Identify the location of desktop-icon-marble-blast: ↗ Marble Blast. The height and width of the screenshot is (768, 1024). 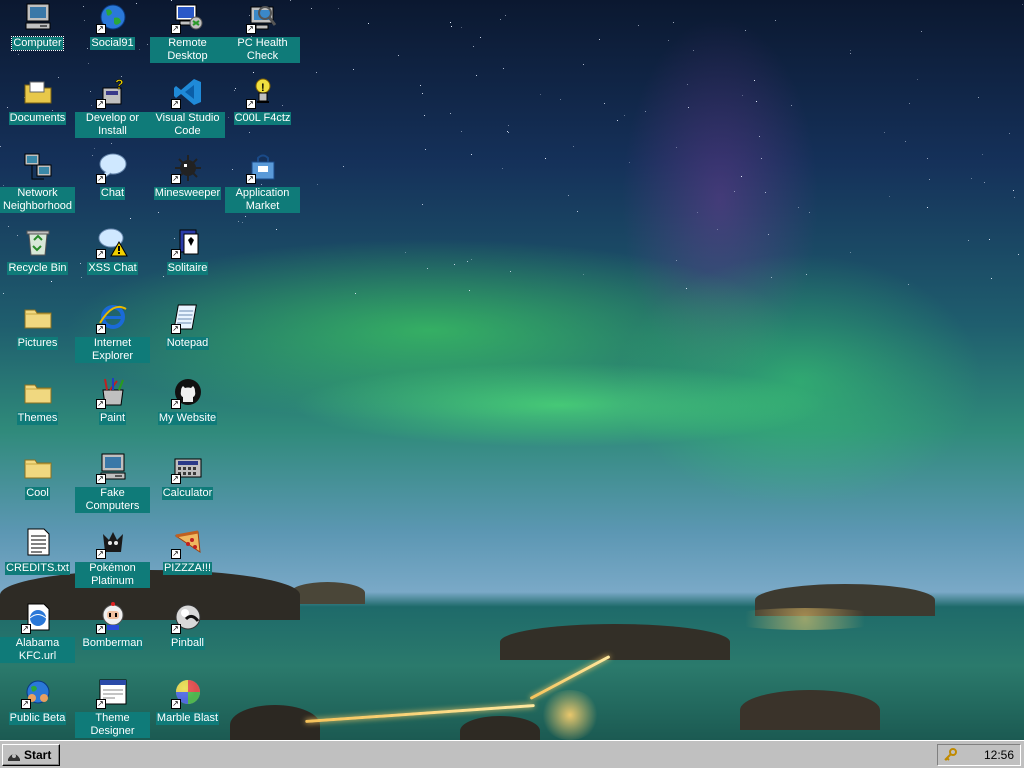
(187, 700).